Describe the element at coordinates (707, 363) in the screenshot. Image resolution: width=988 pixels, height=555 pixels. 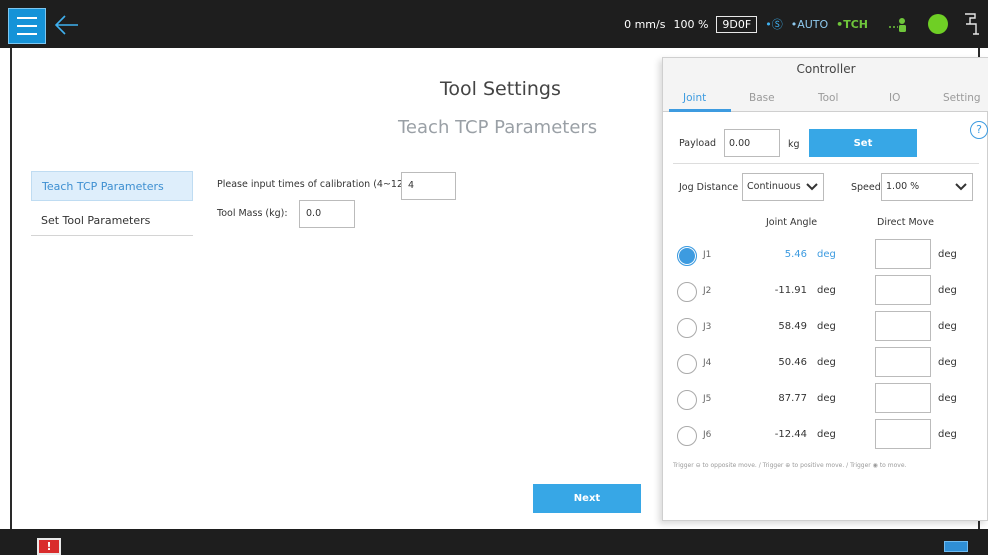
I see `joint-name: J4` at that location.